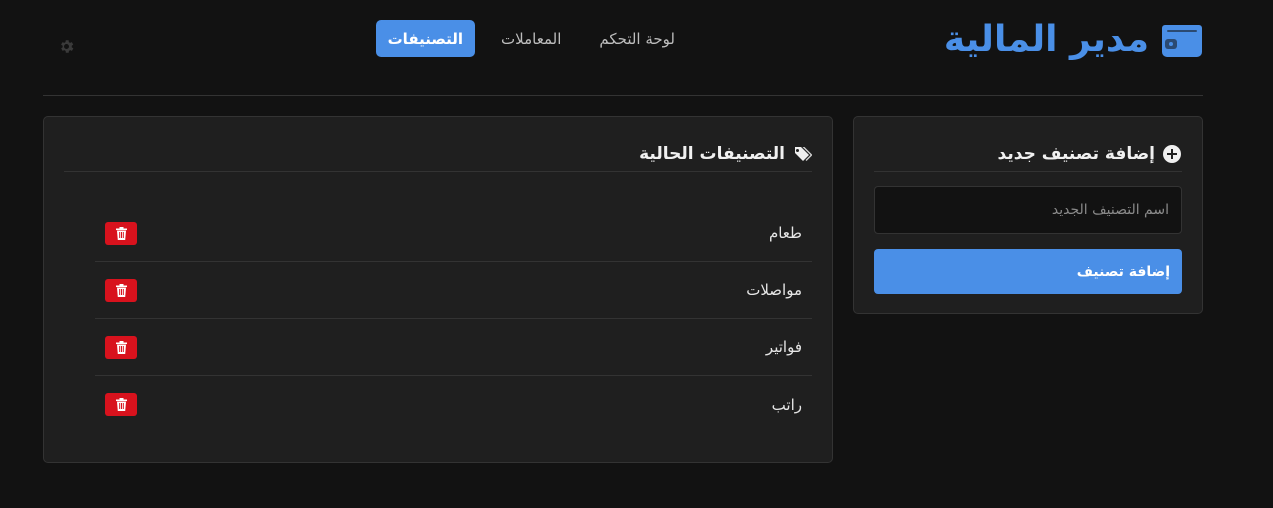 This screenshot has width=1273, height=508. Describe the element at coordinates (66, 46) in the screenshot. I see `gear-icon` at that location.